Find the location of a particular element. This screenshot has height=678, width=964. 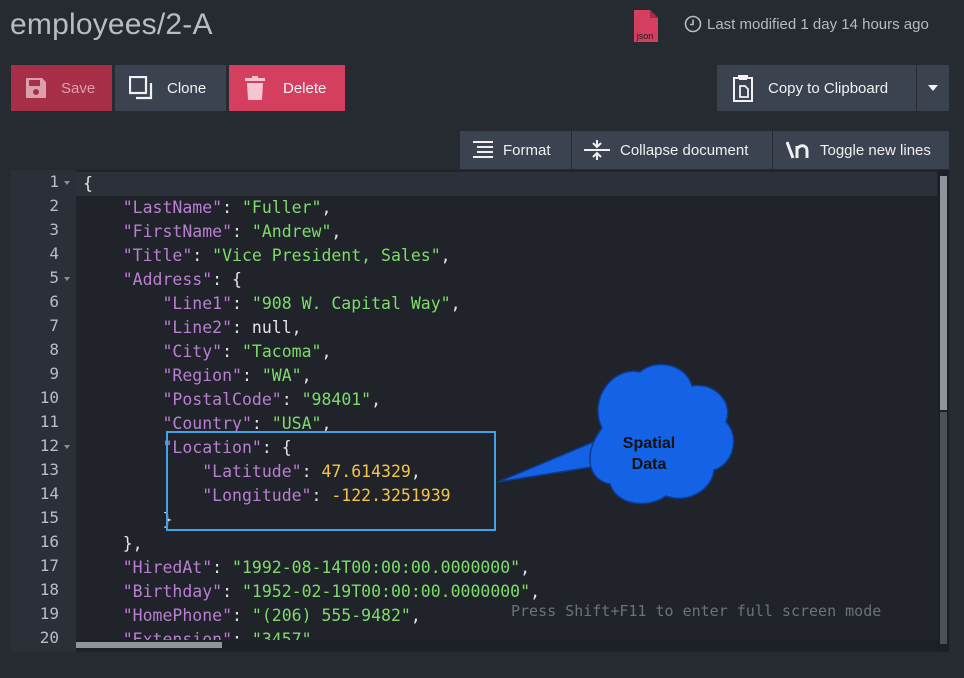

code-line: "City": "Tacoma", is located at coordinates (247, 351).